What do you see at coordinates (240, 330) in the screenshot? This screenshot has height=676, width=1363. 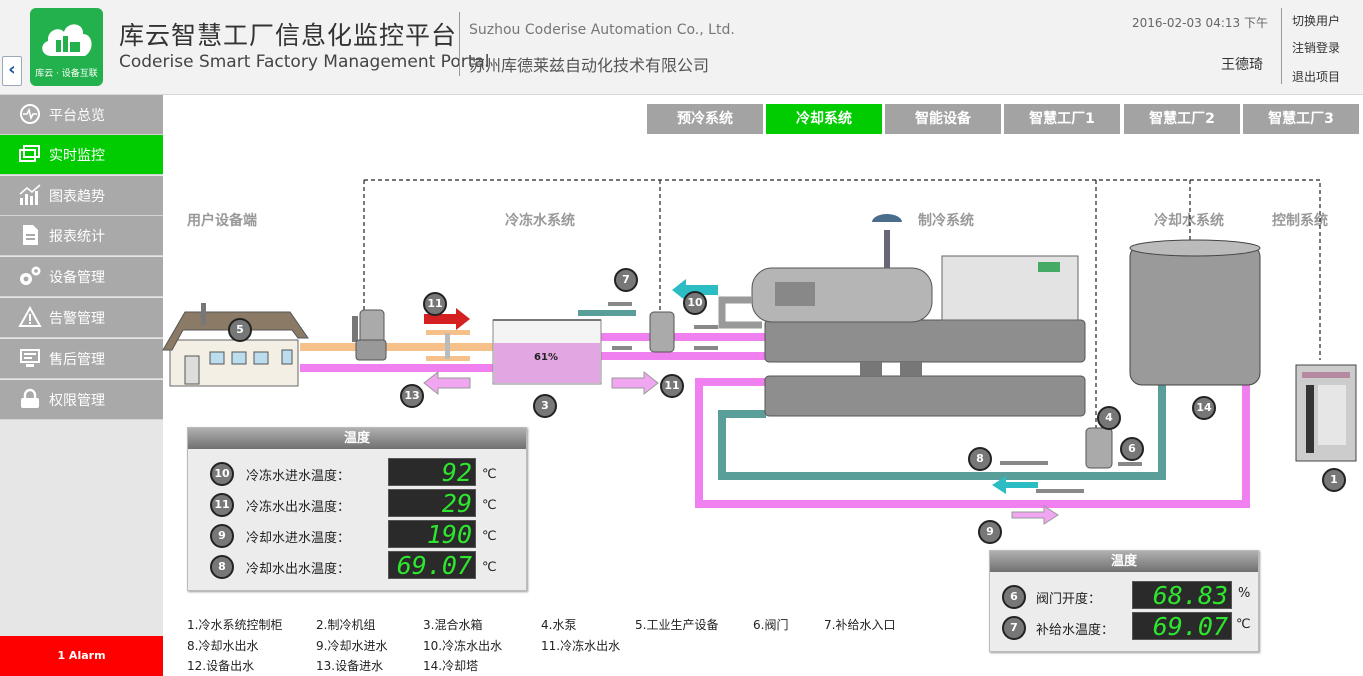 I see `marker-5: 5` at bounding box center [240, 330].